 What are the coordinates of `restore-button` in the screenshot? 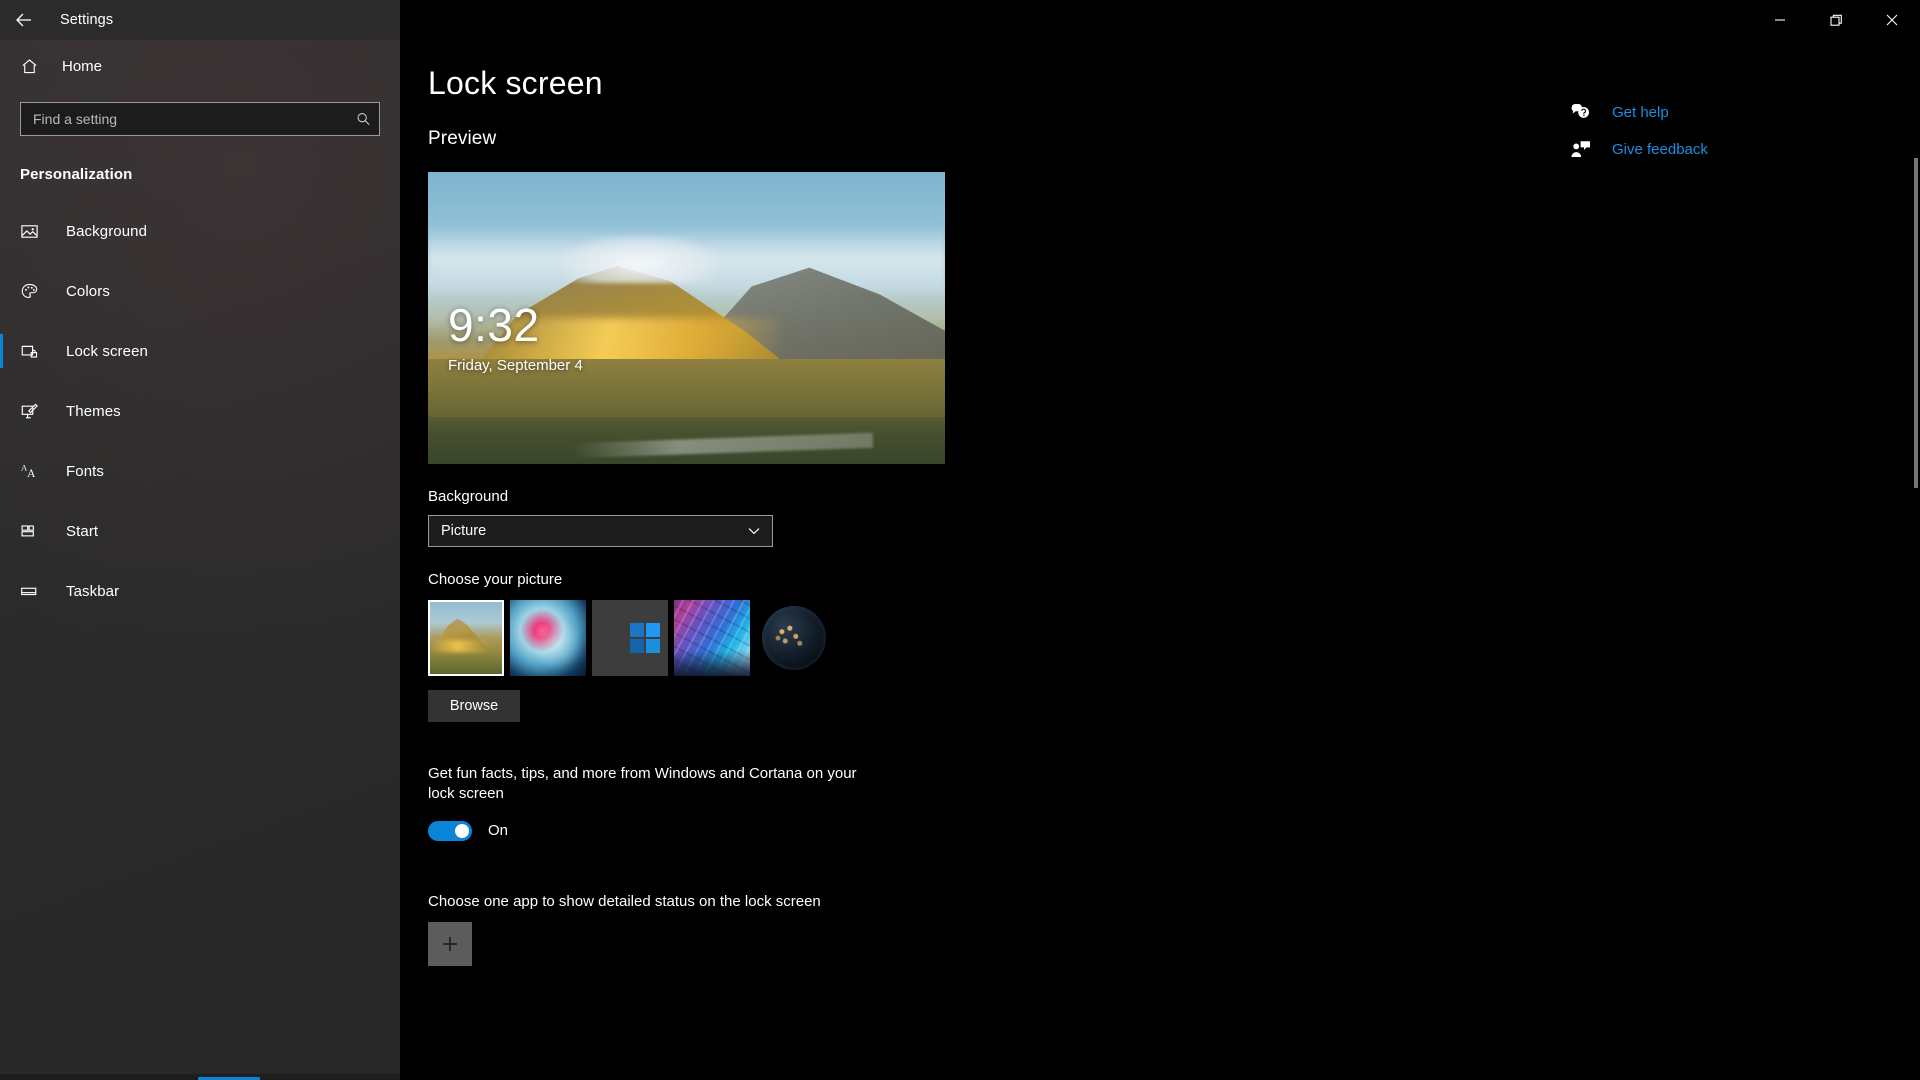 It's located at (1836, 20).